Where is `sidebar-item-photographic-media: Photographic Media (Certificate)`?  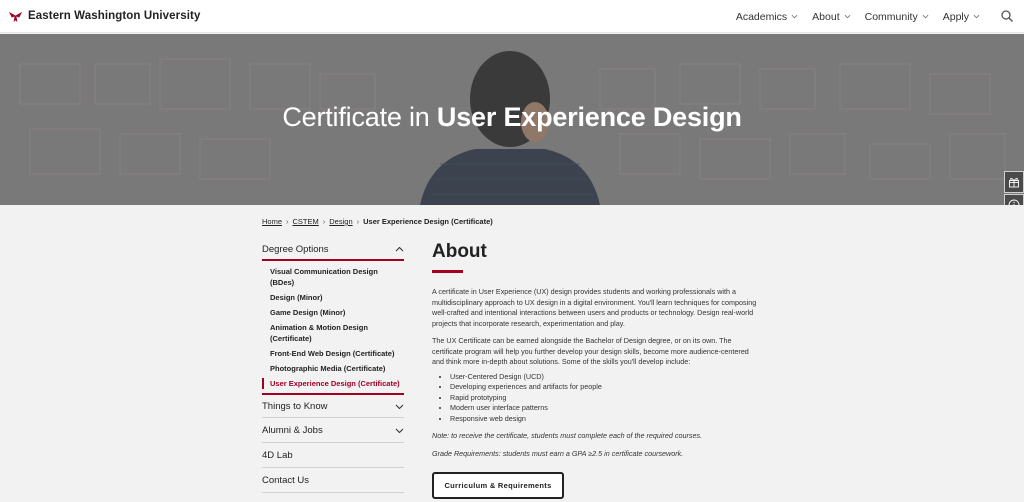 sidebar-item-photographic-media: Photographic Media (Certificate) is located at coordinates (333, 368).